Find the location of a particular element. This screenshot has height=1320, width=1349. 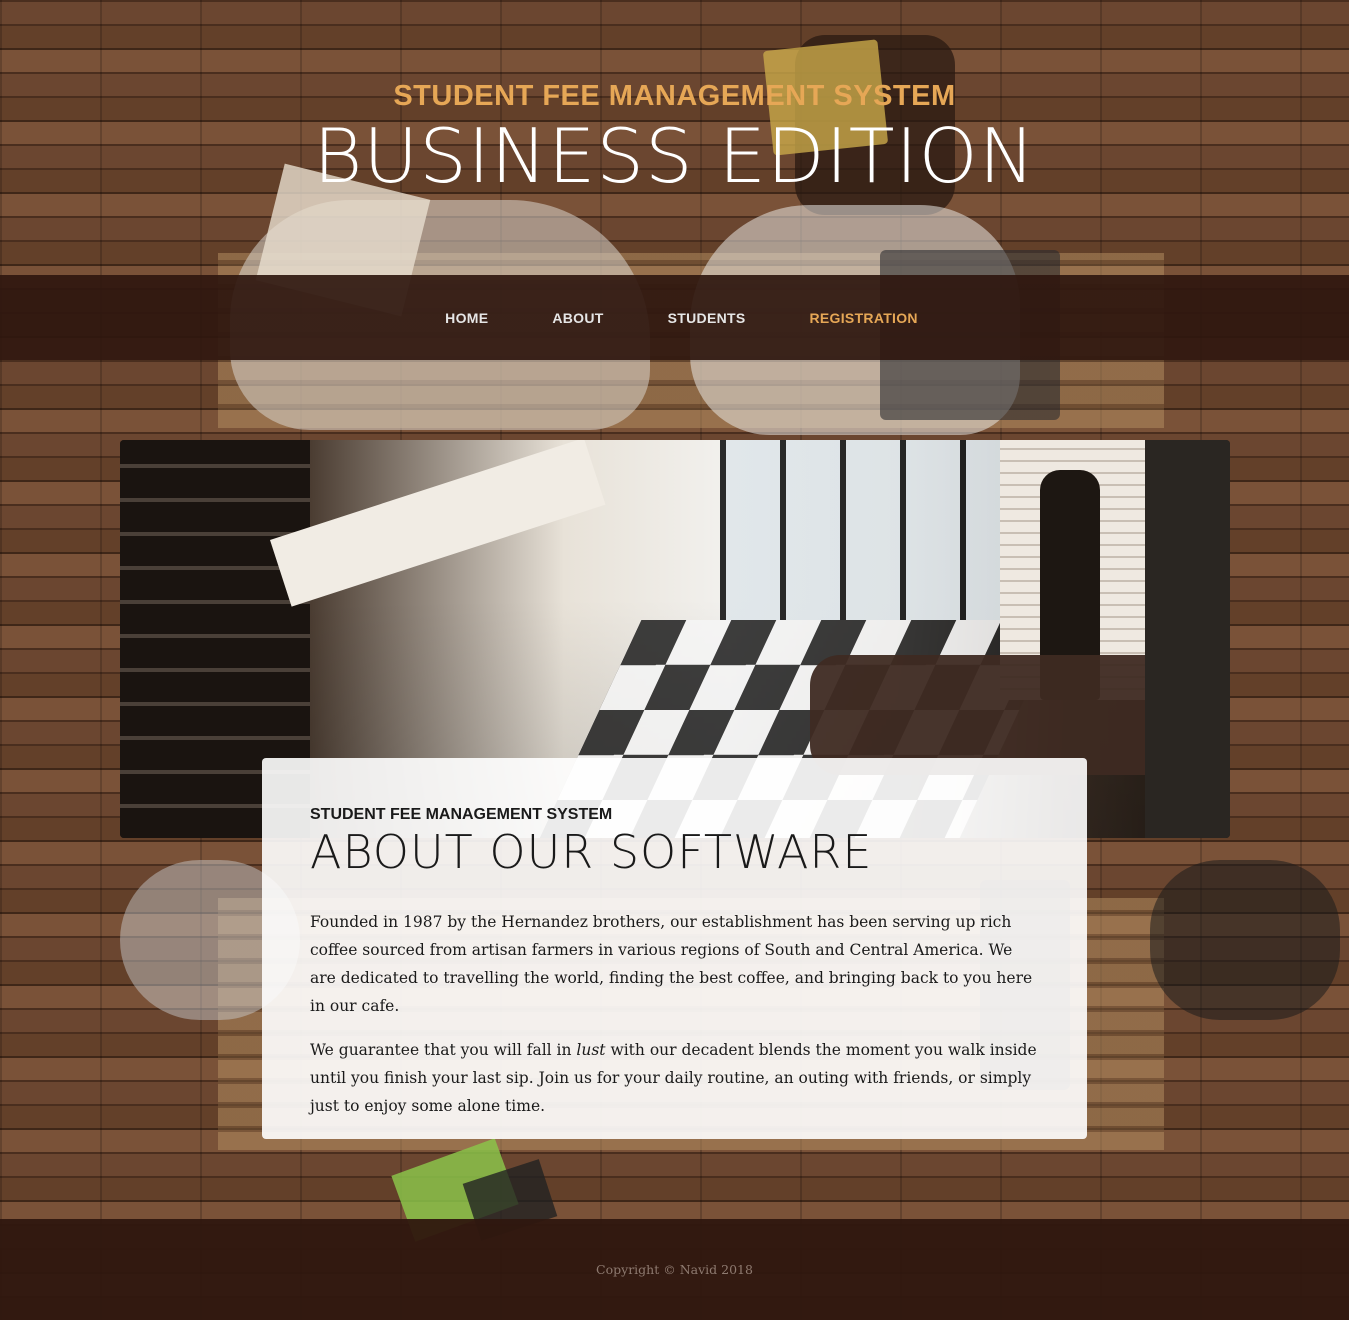

nav-list: HOME ABOUT STUDENTS REGISTRATION is located at coordinates (681, 318).